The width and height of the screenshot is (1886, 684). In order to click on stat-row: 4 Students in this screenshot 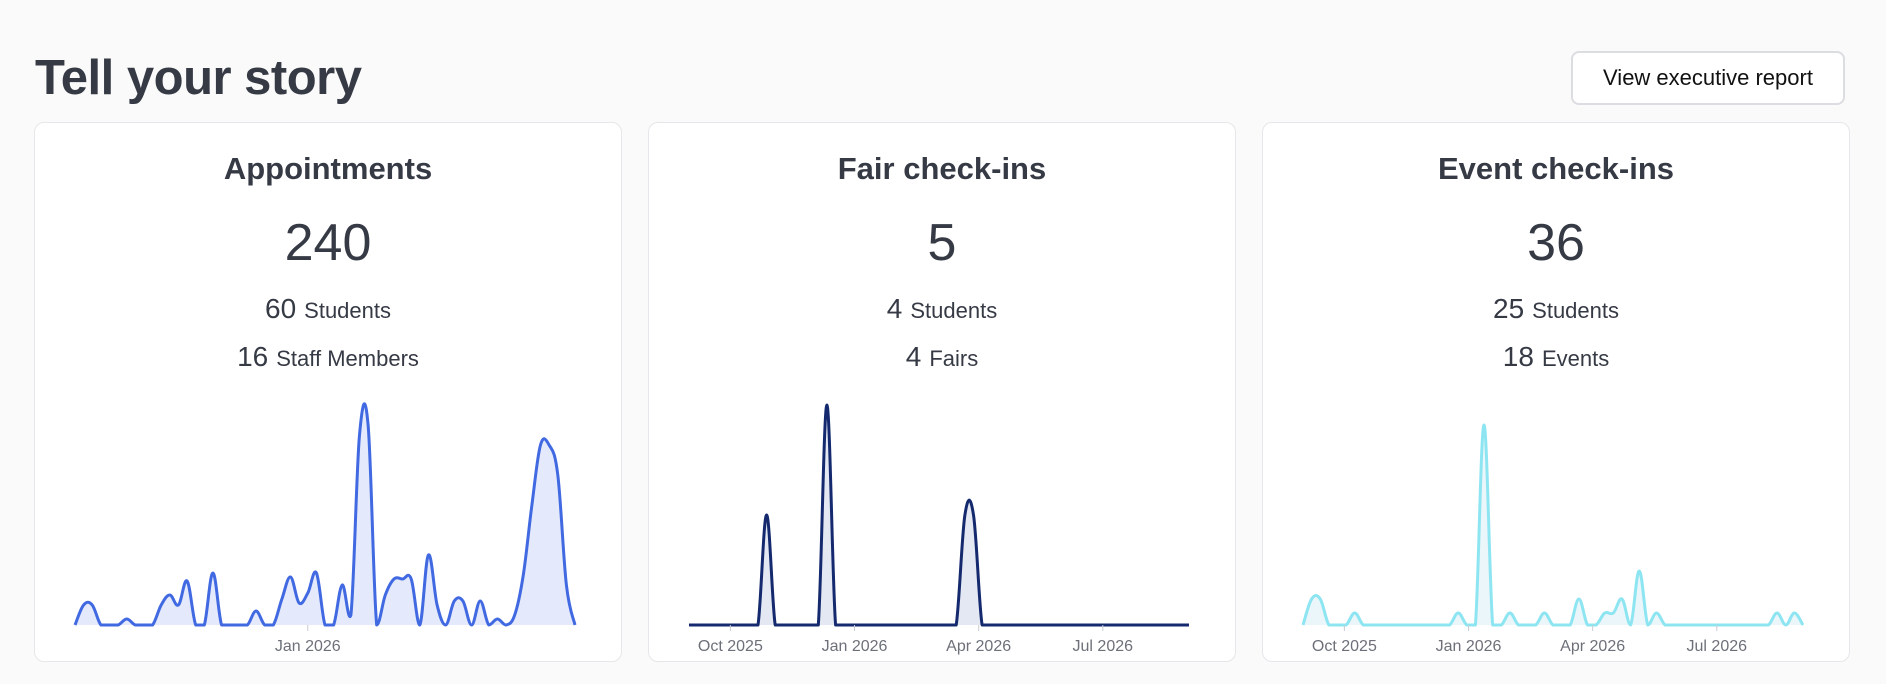, I will do `click(942, 309)`.